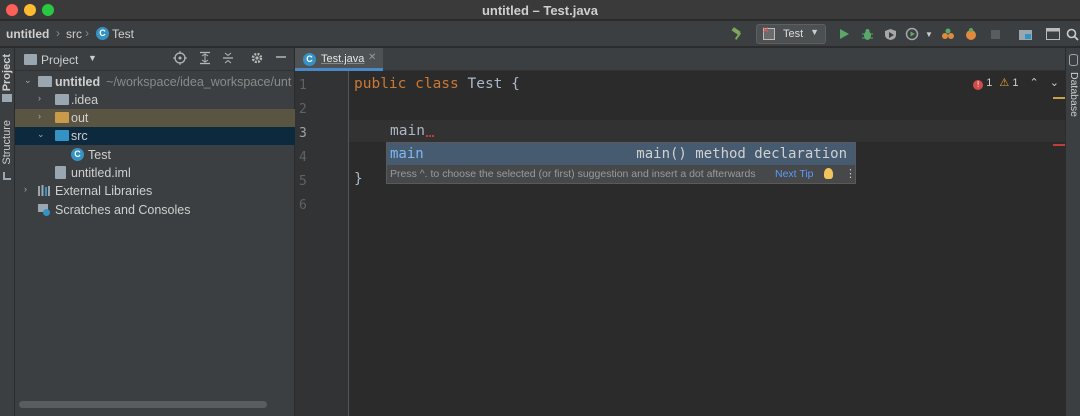  What do you see at coordinates (45, 81) in the screenshot?
I see `module-folder-icon` at bounding box center [45, 81].